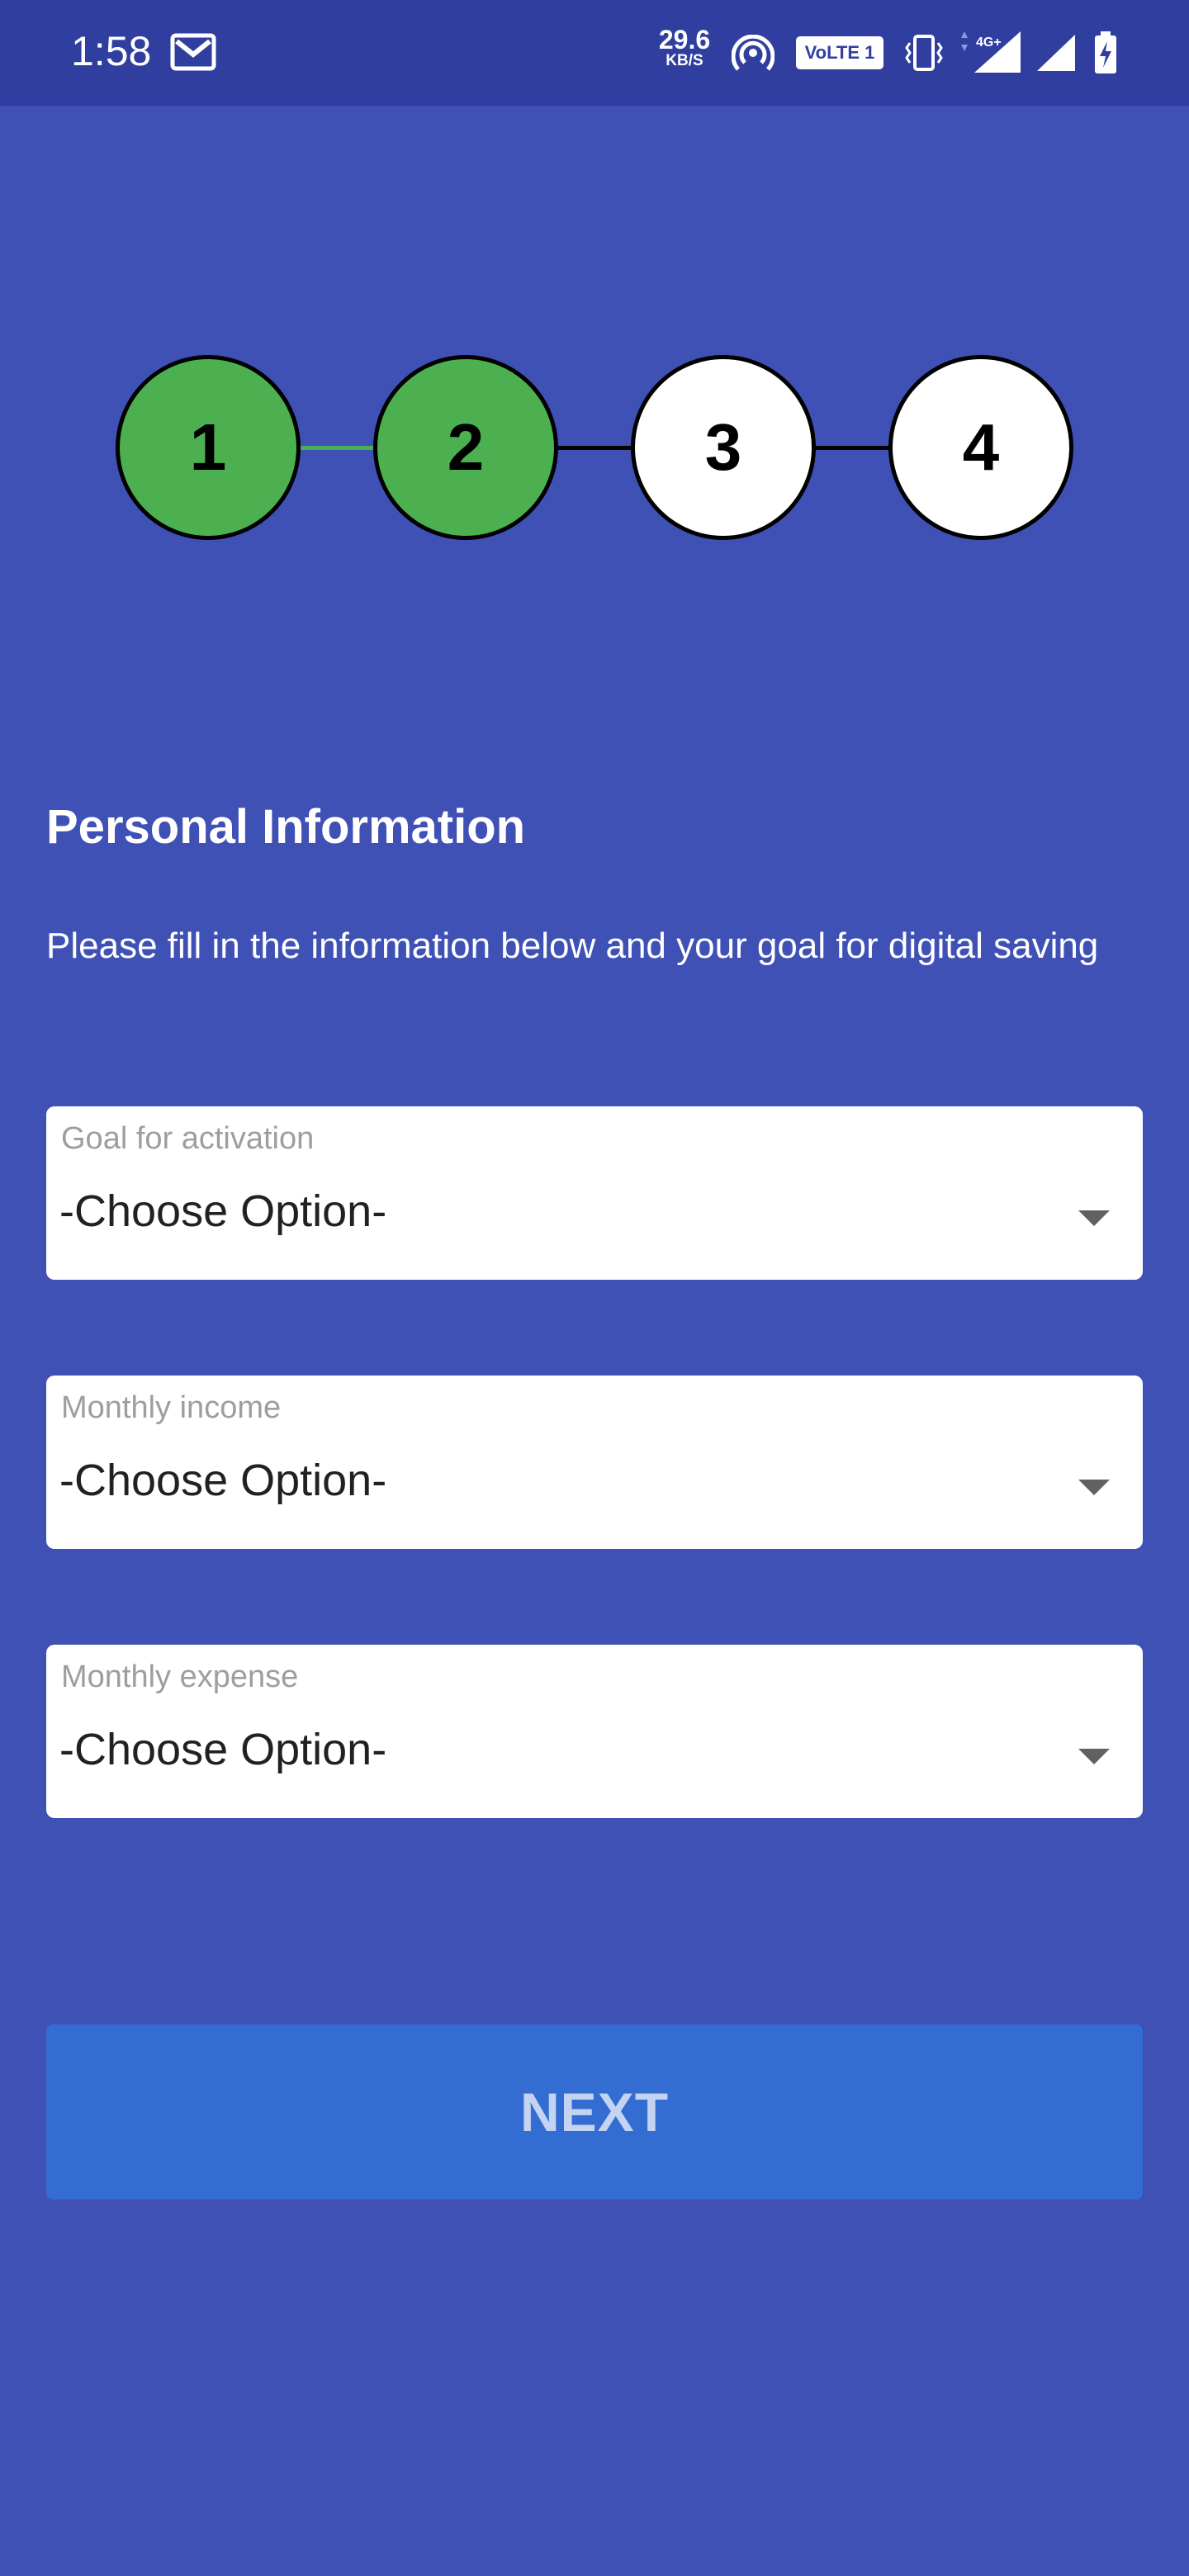 Image resolution: width=1189 pixels, height=2576 pixels. Describe the element at coordinates (594, 53) in the screenshot. I see `status-bar: 1:58 29.6 KB/S VoLTE 1 4G+` at that location.